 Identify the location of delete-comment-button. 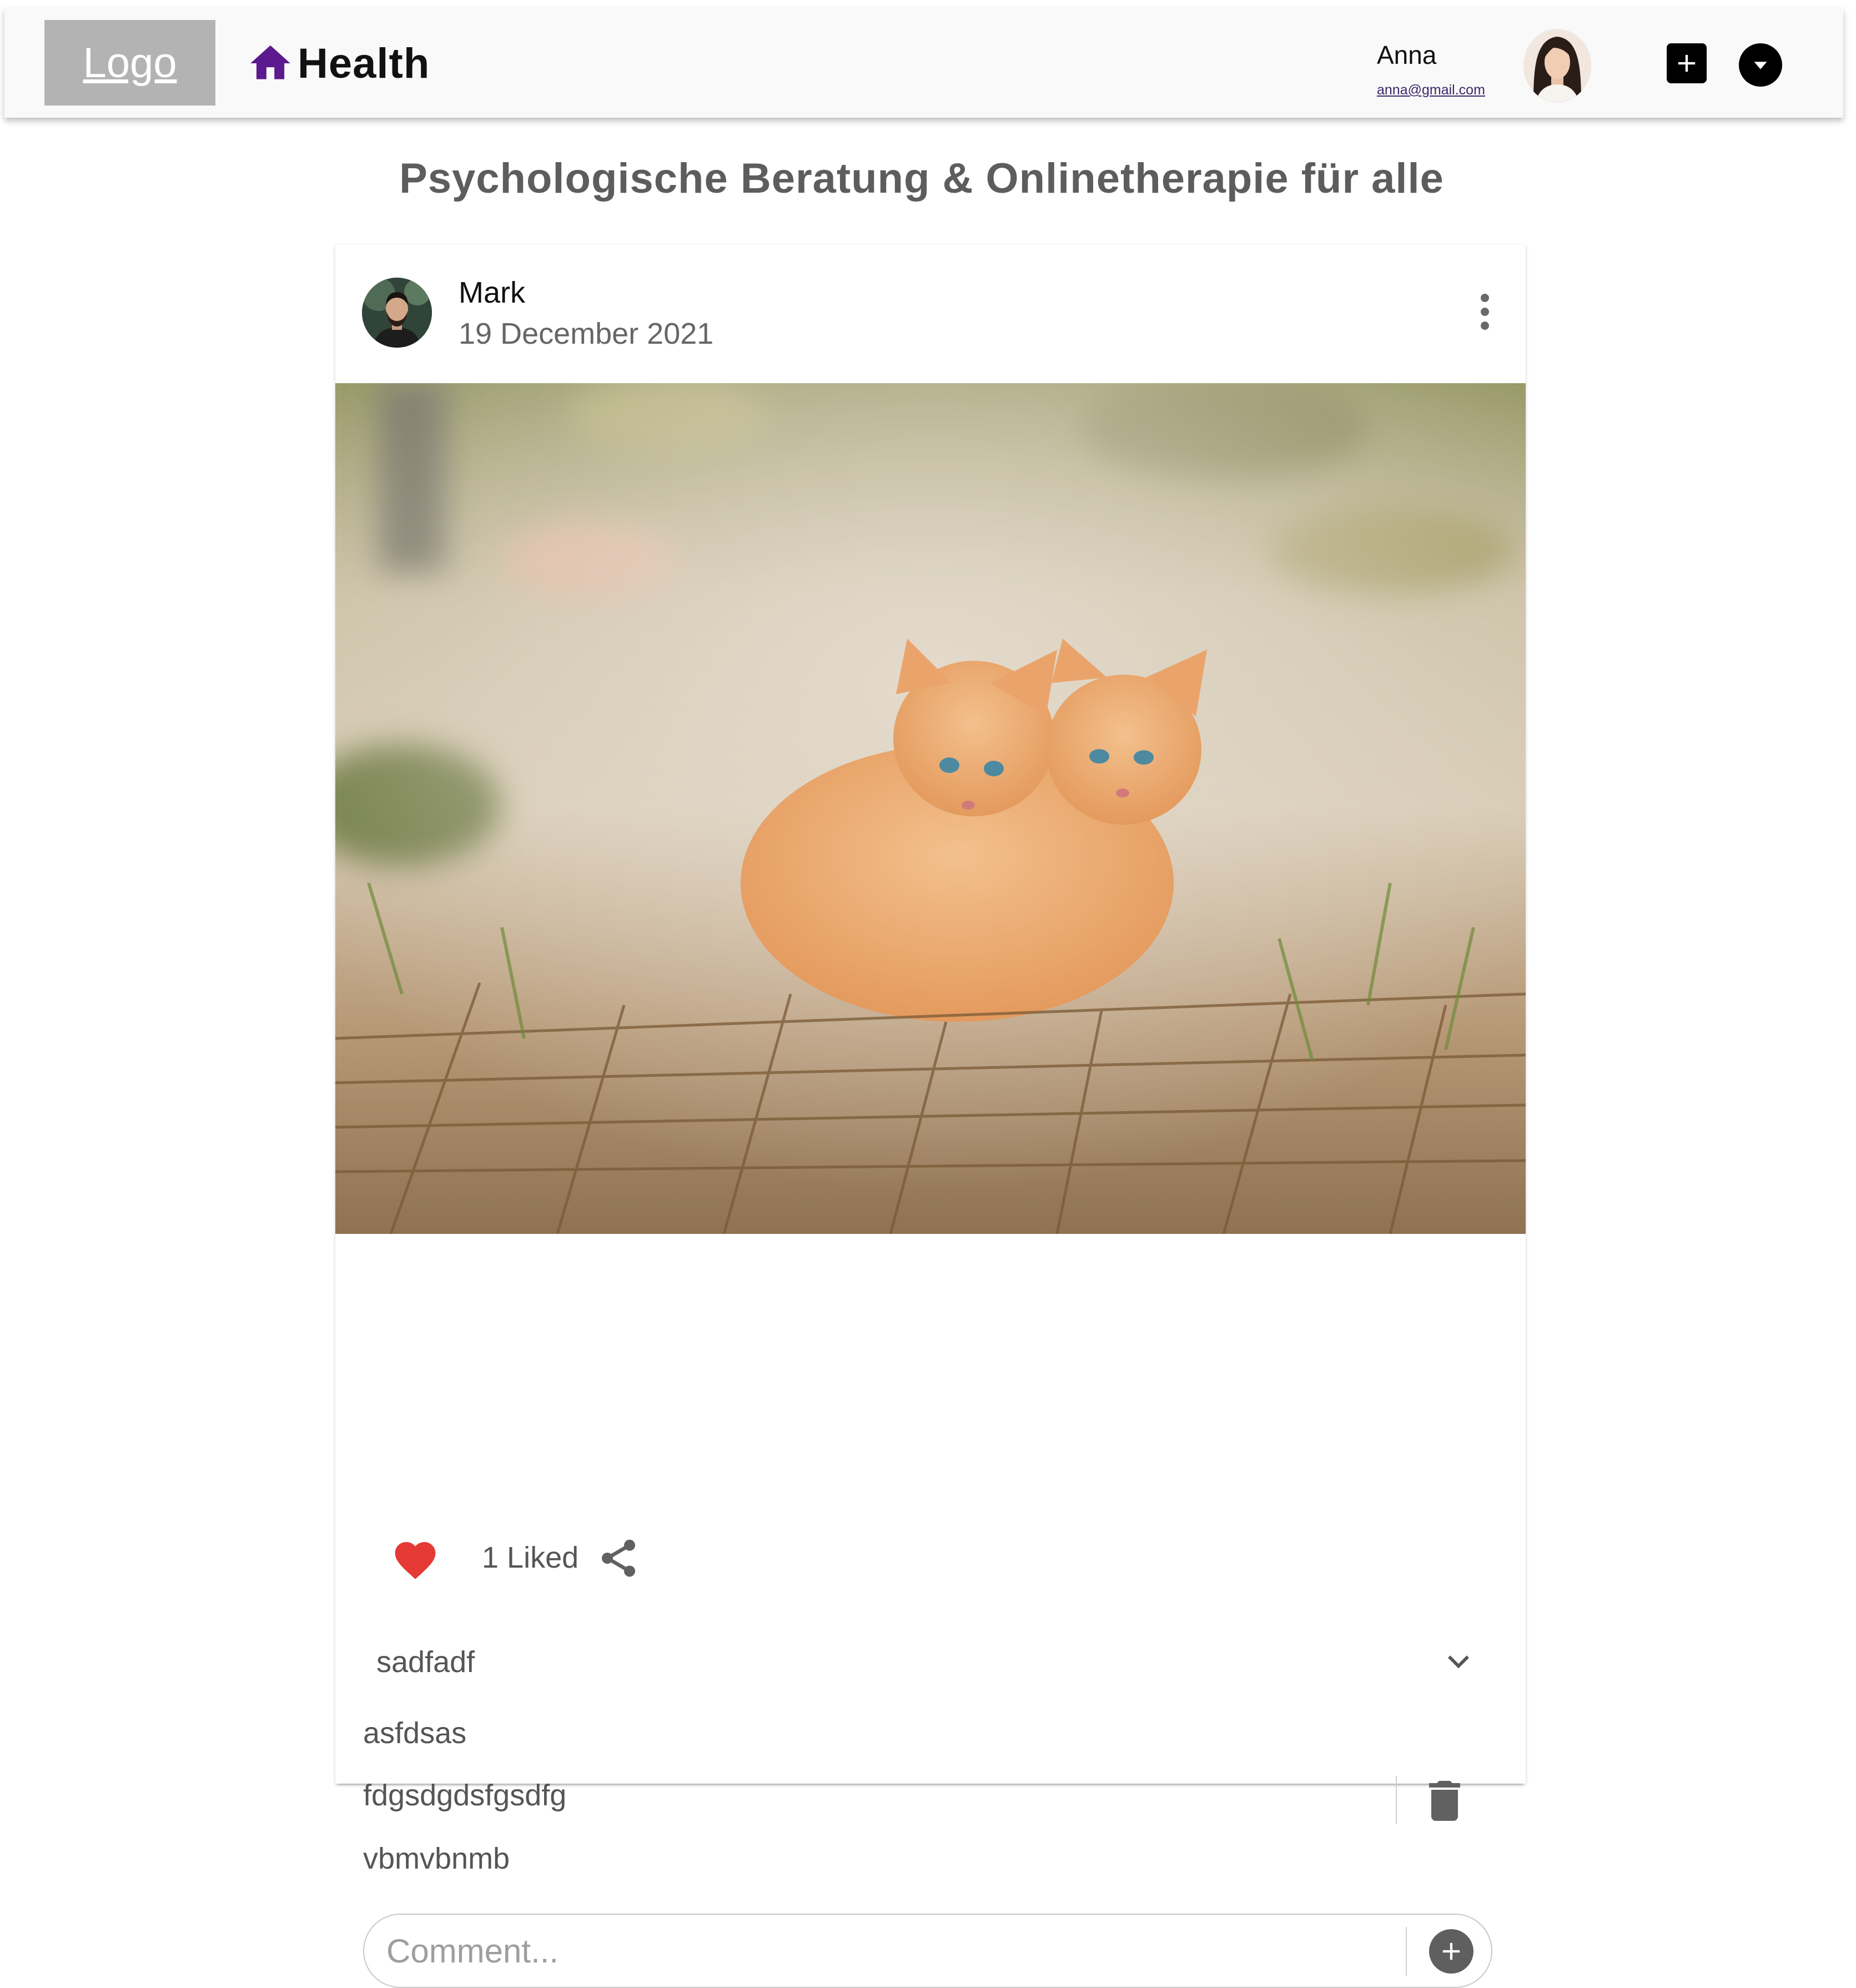
(1444, 1800).